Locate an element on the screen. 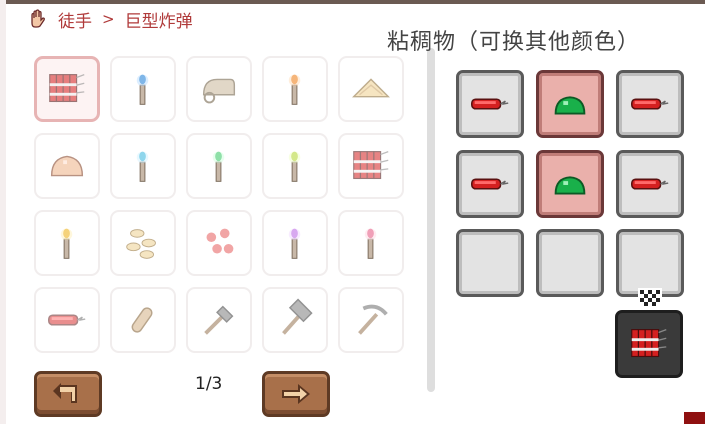 The width and height of the screenshot is (705, 424). ice-torch-icon is located at coordinates (142, 166).